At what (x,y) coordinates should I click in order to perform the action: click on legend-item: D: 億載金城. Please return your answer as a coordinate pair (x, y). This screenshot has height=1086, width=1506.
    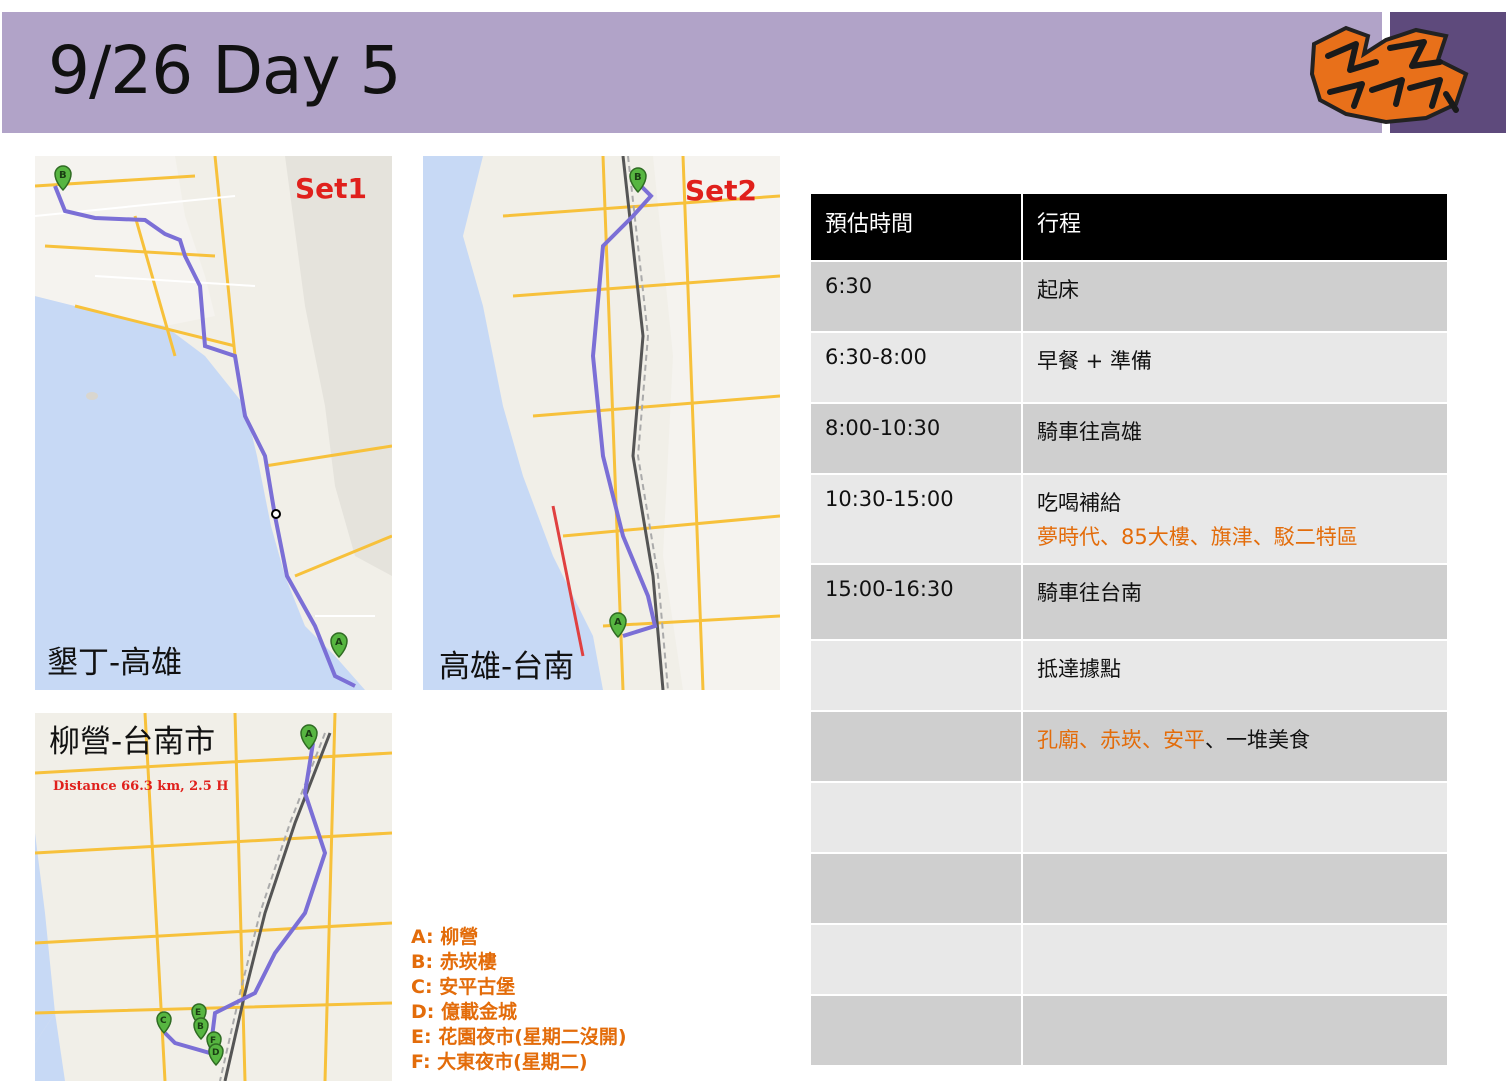
    Looking at the image, I should click on (464, 1012).